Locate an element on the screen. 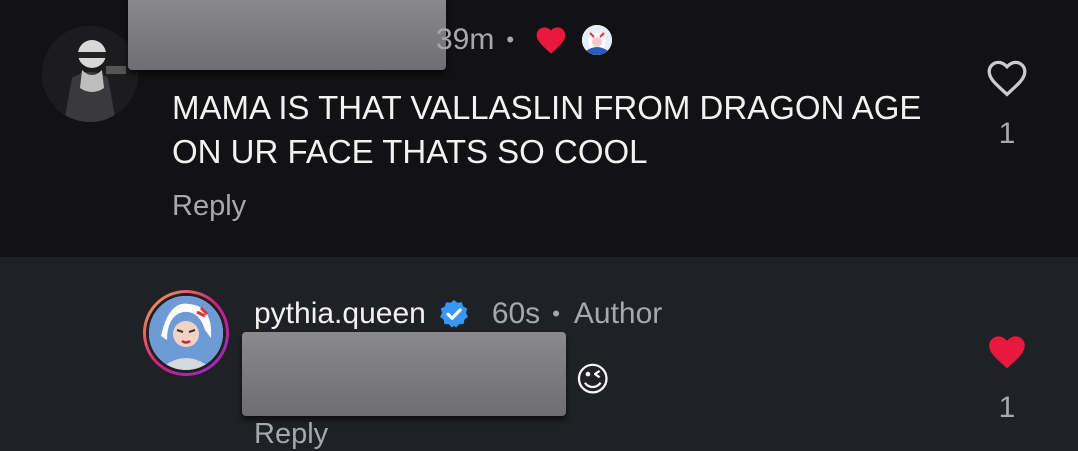 The image size is (1078, 451). commenter-avatar-photo-icon is located at coordinates (90, 74).